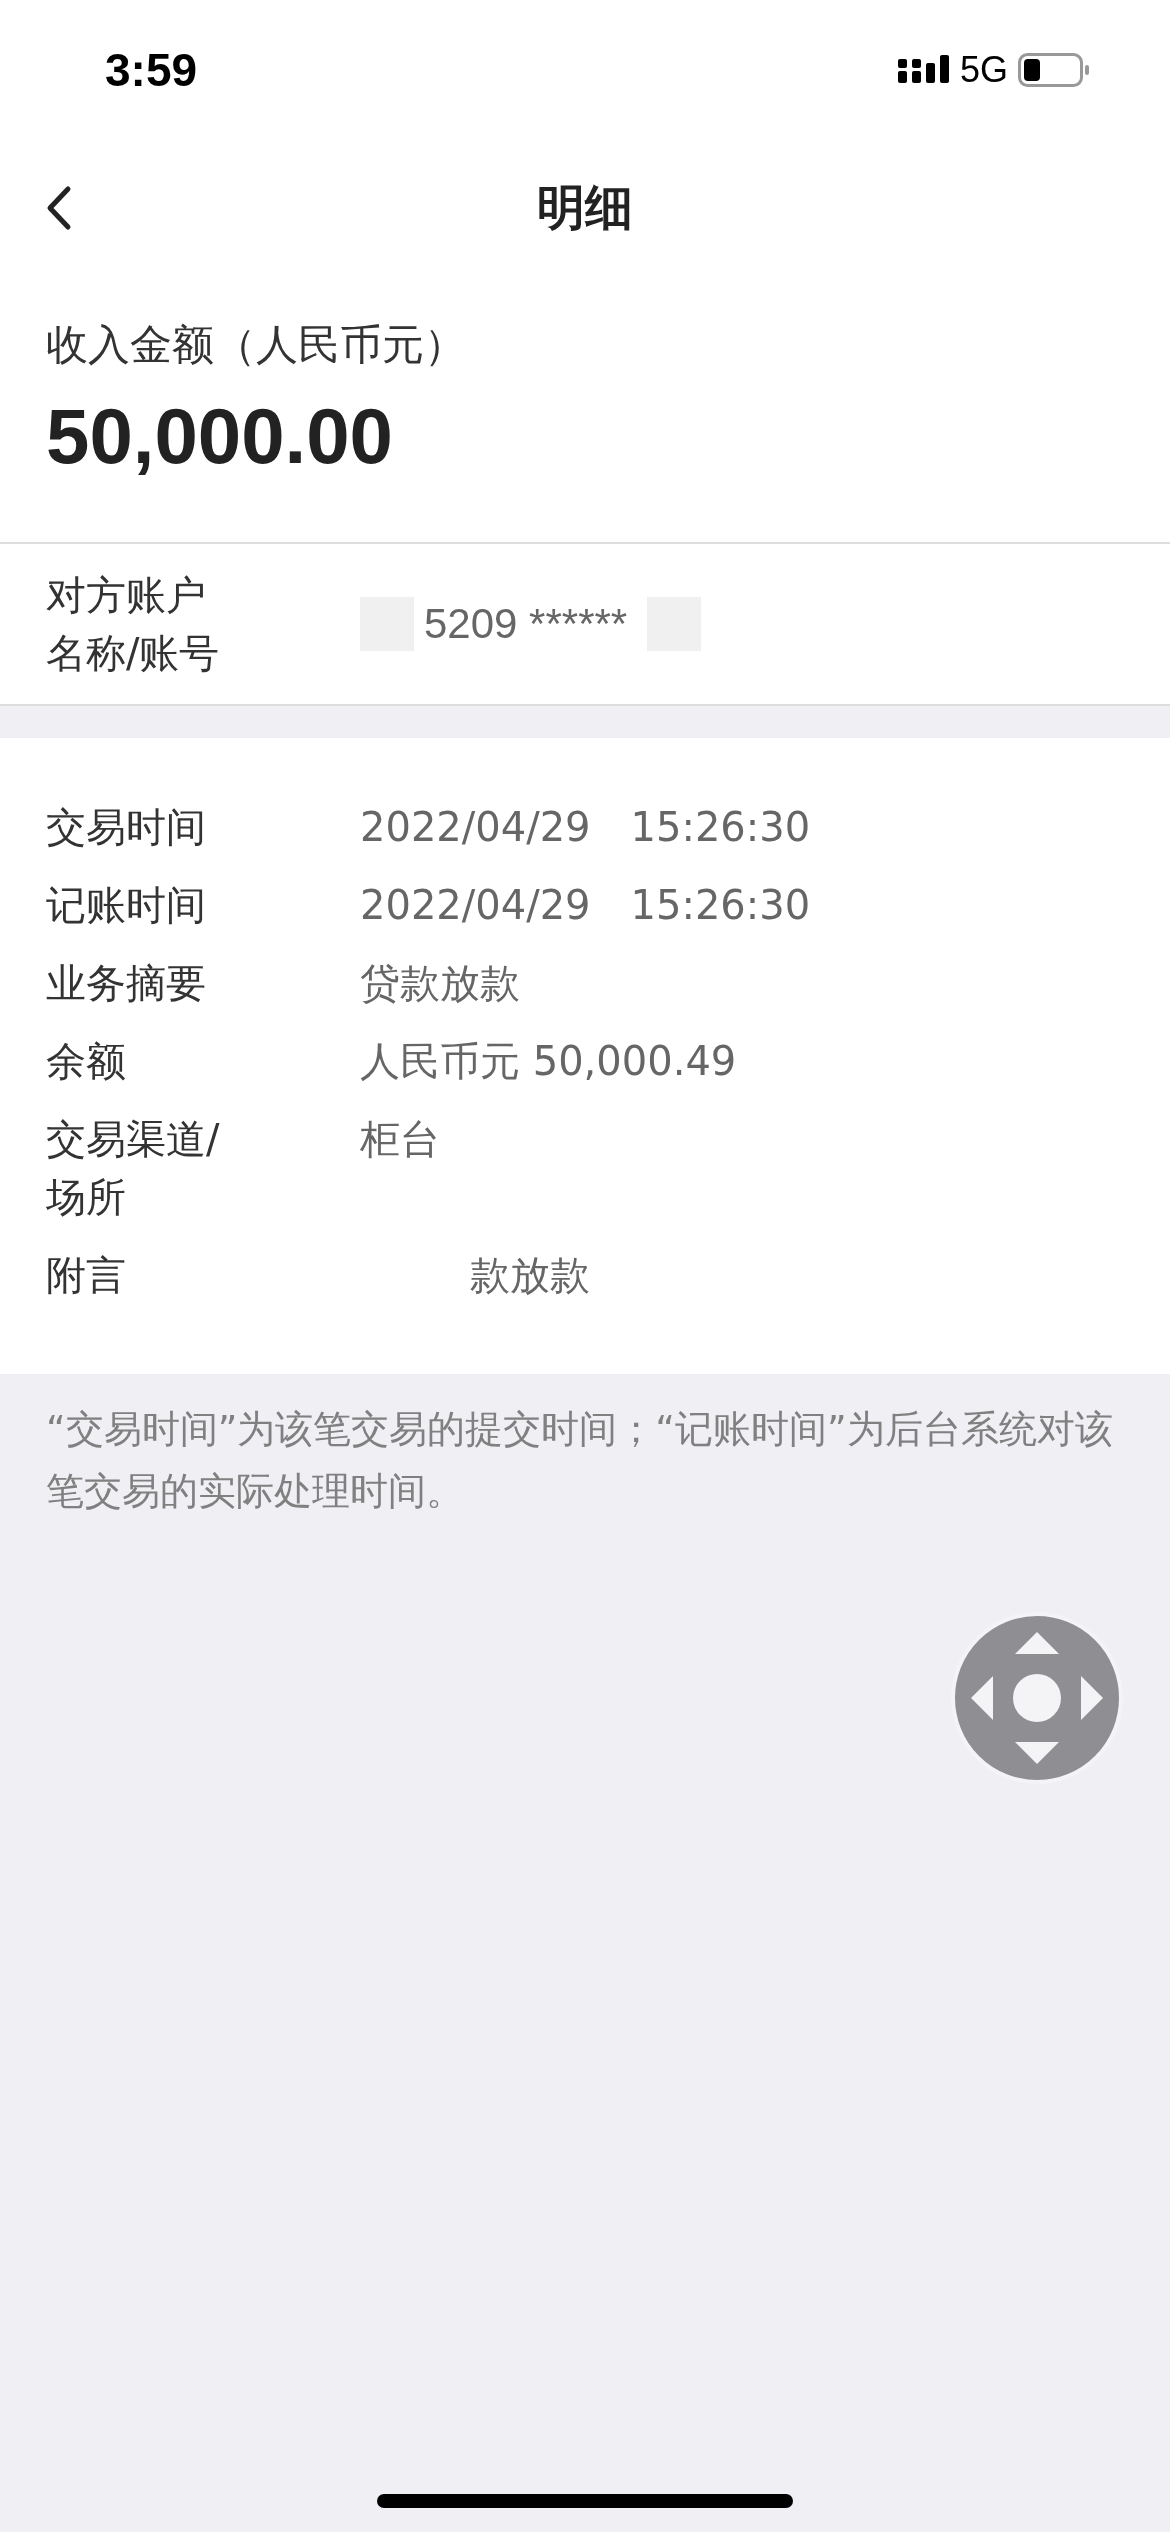 The height and width of the screenshot is (2532, 1170). What do you see at coordinates (983, 70) in the screenshot?
I see `network-label: 5G` at bounding box center [983, 70].